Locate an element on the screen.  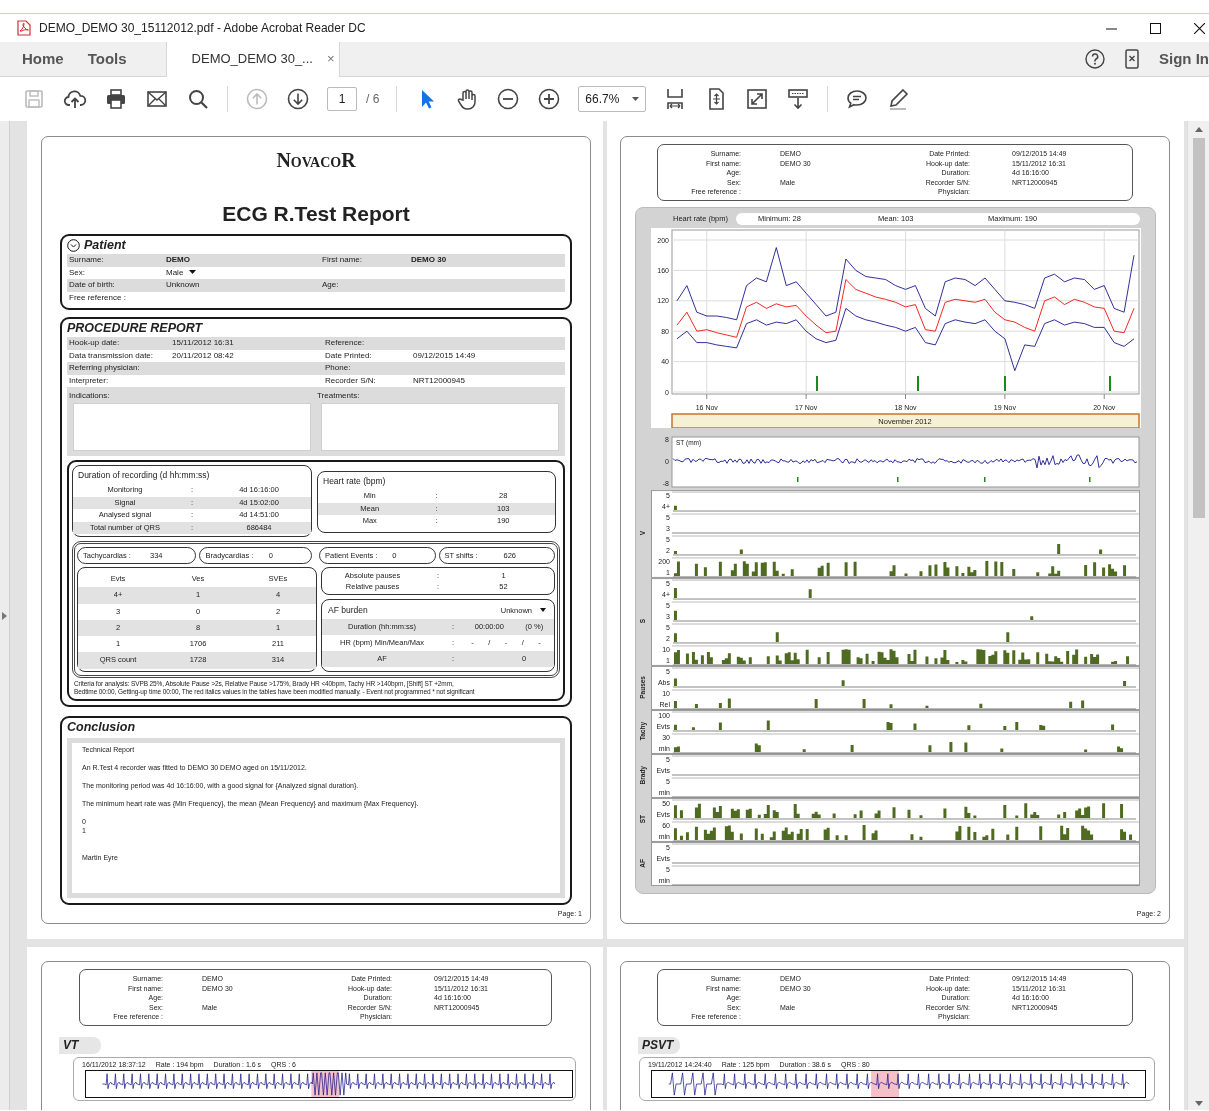
field-label: Hook-up date: is located at coordinates (94, 342).